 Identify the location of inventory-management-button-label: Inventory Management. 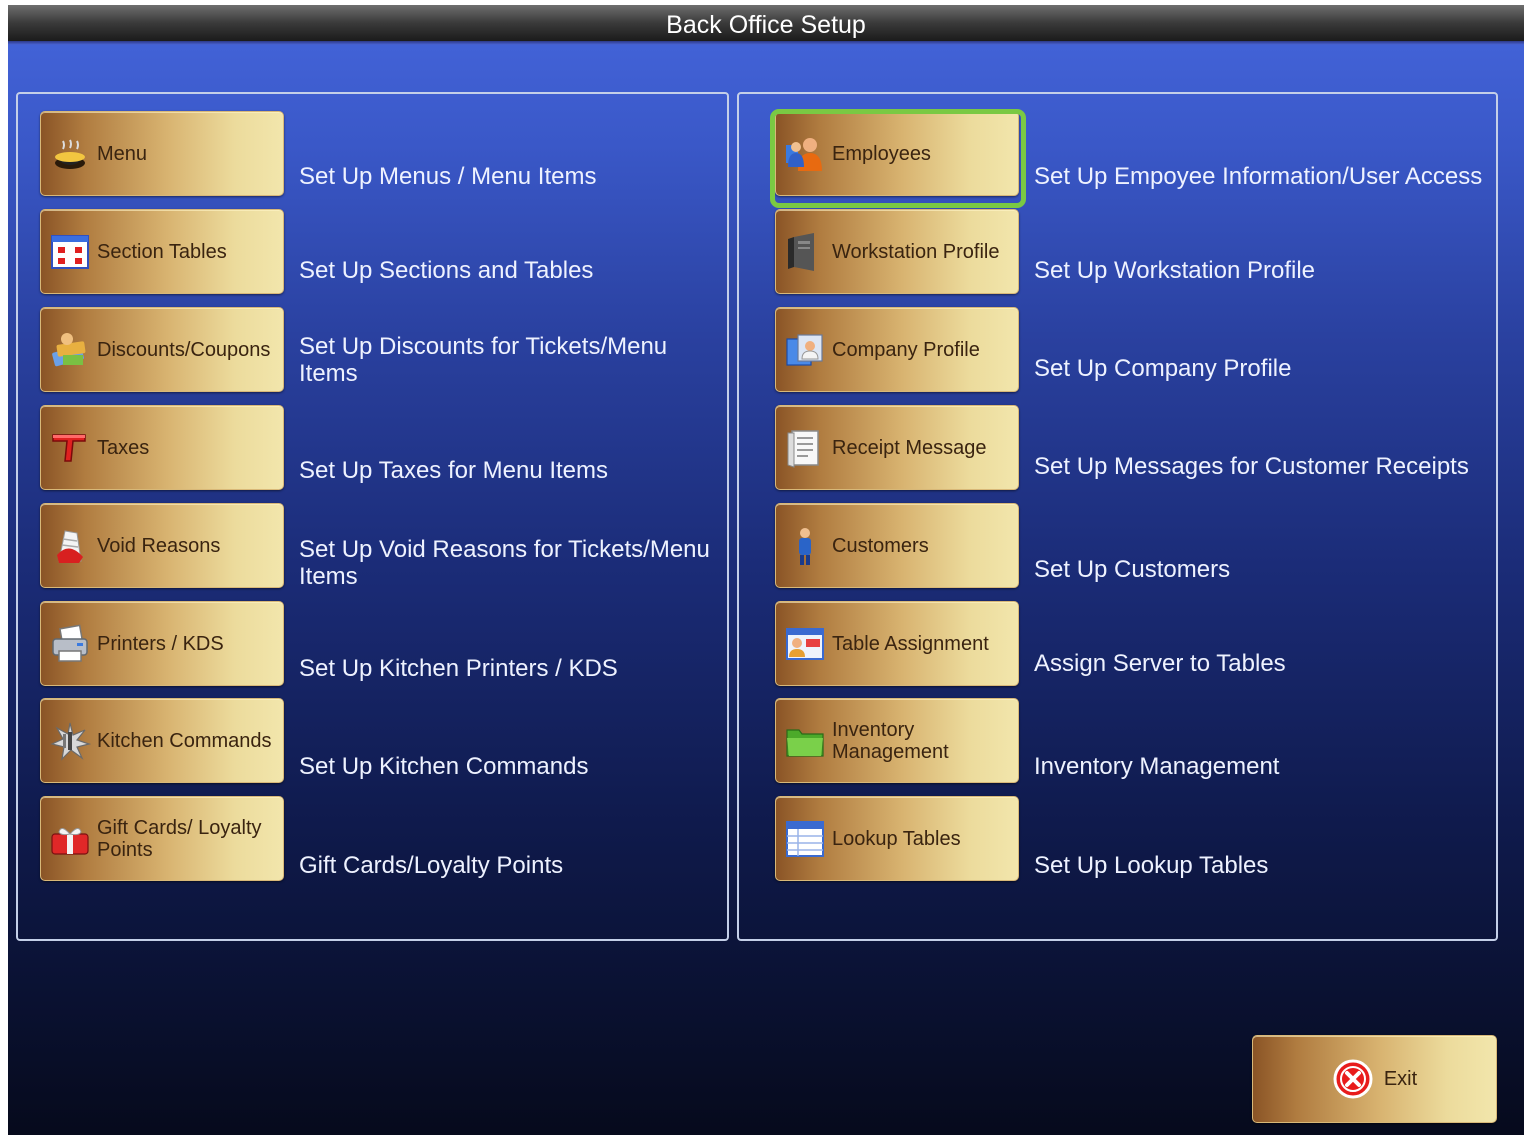
(890, 740).